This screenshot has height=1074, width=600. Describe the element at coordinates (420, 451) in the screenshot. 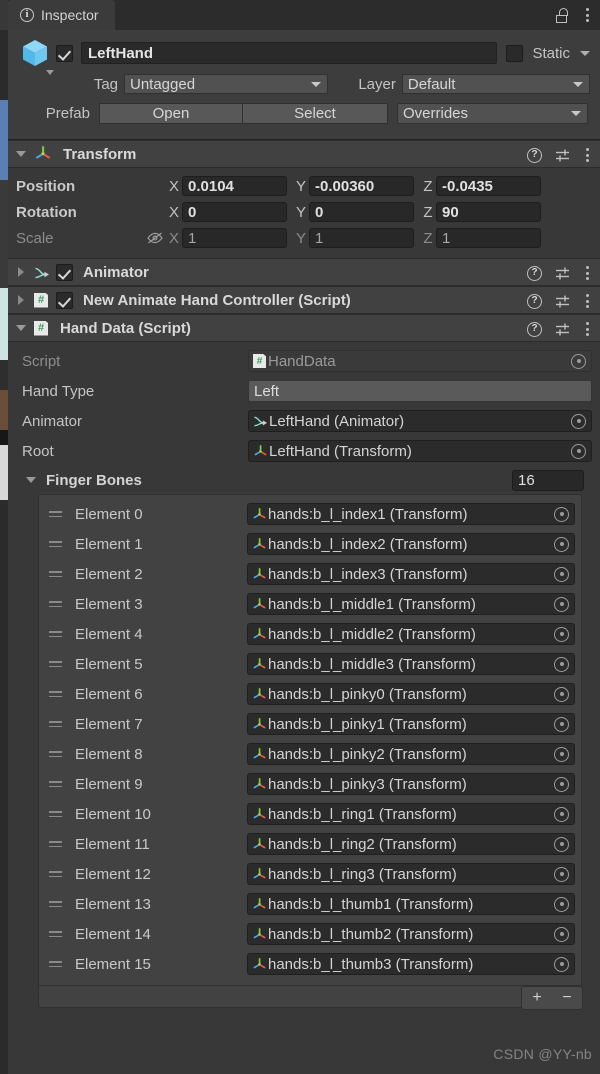

I see `root-objectfield: LeftHand (Transform)` at that location.